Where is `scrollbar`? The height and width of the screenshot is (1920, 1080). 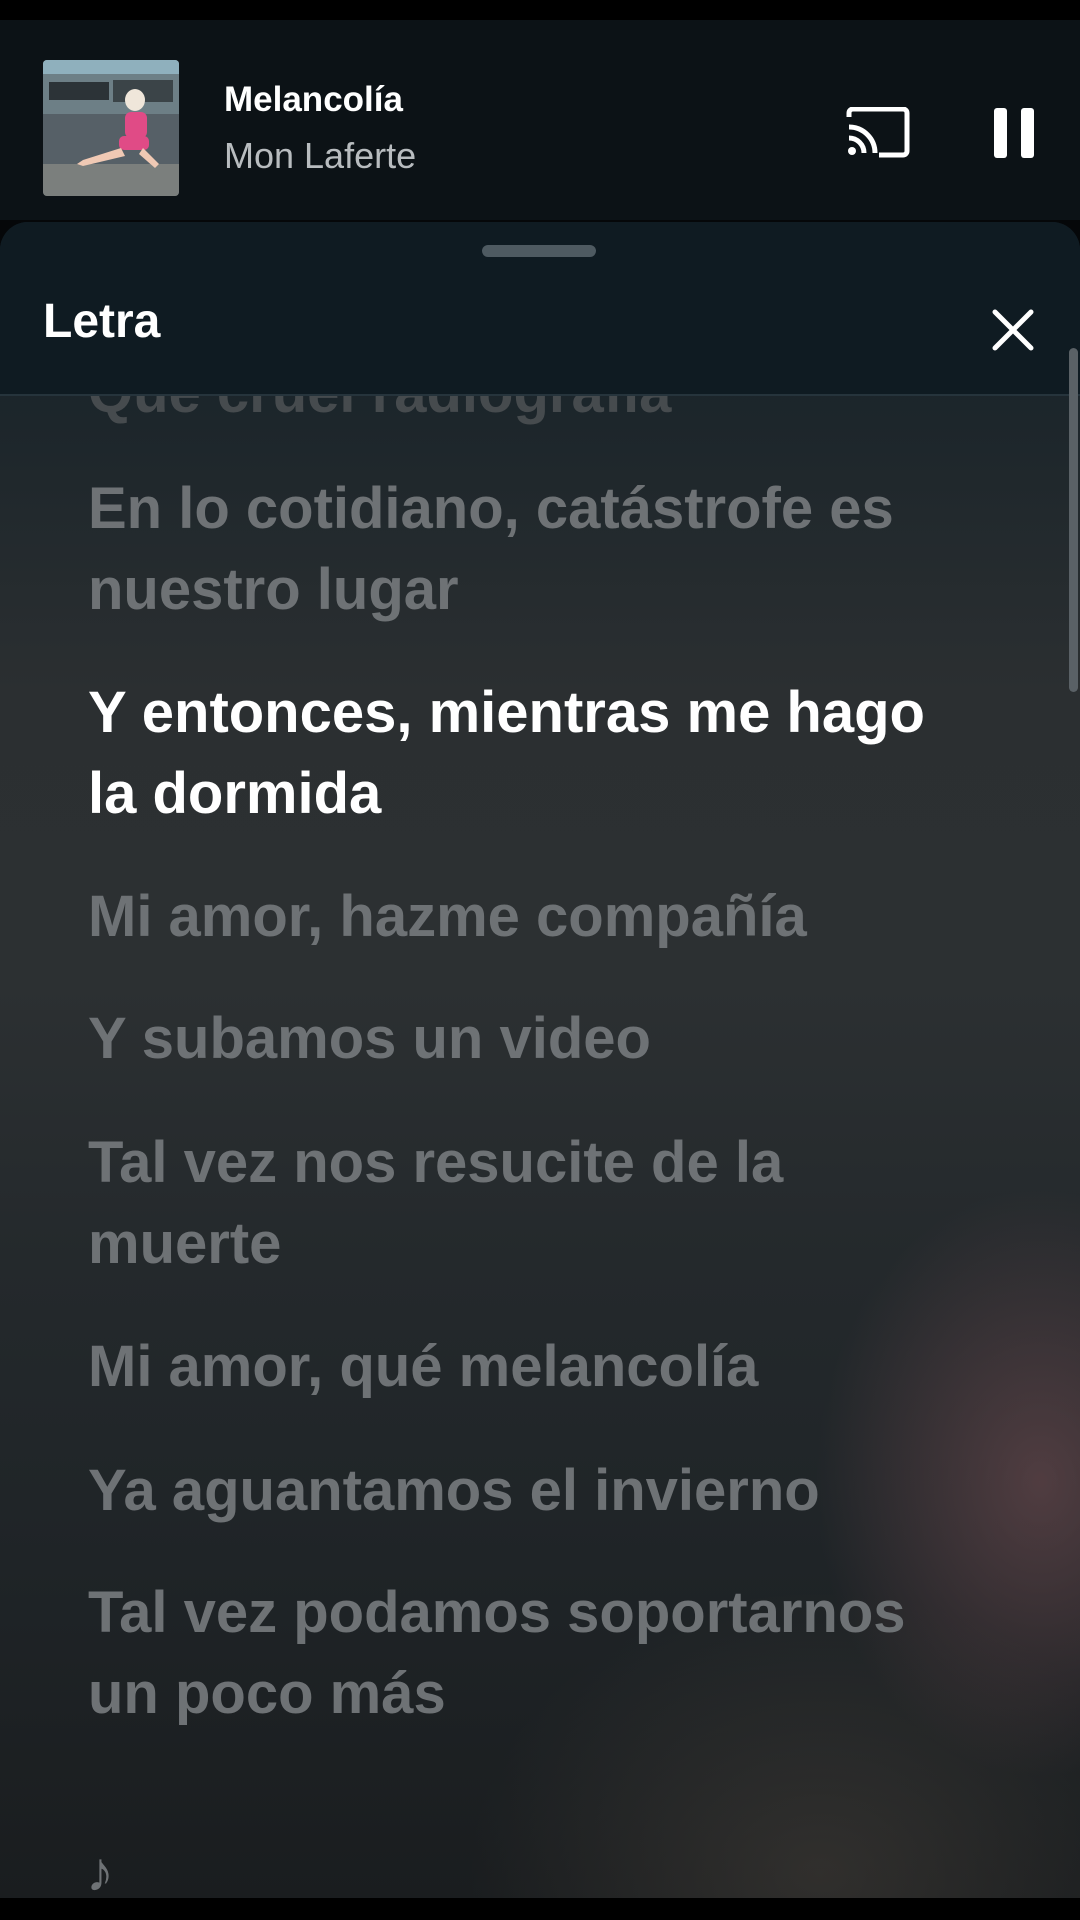
scrollbar is located at coordinates (1073, 520).